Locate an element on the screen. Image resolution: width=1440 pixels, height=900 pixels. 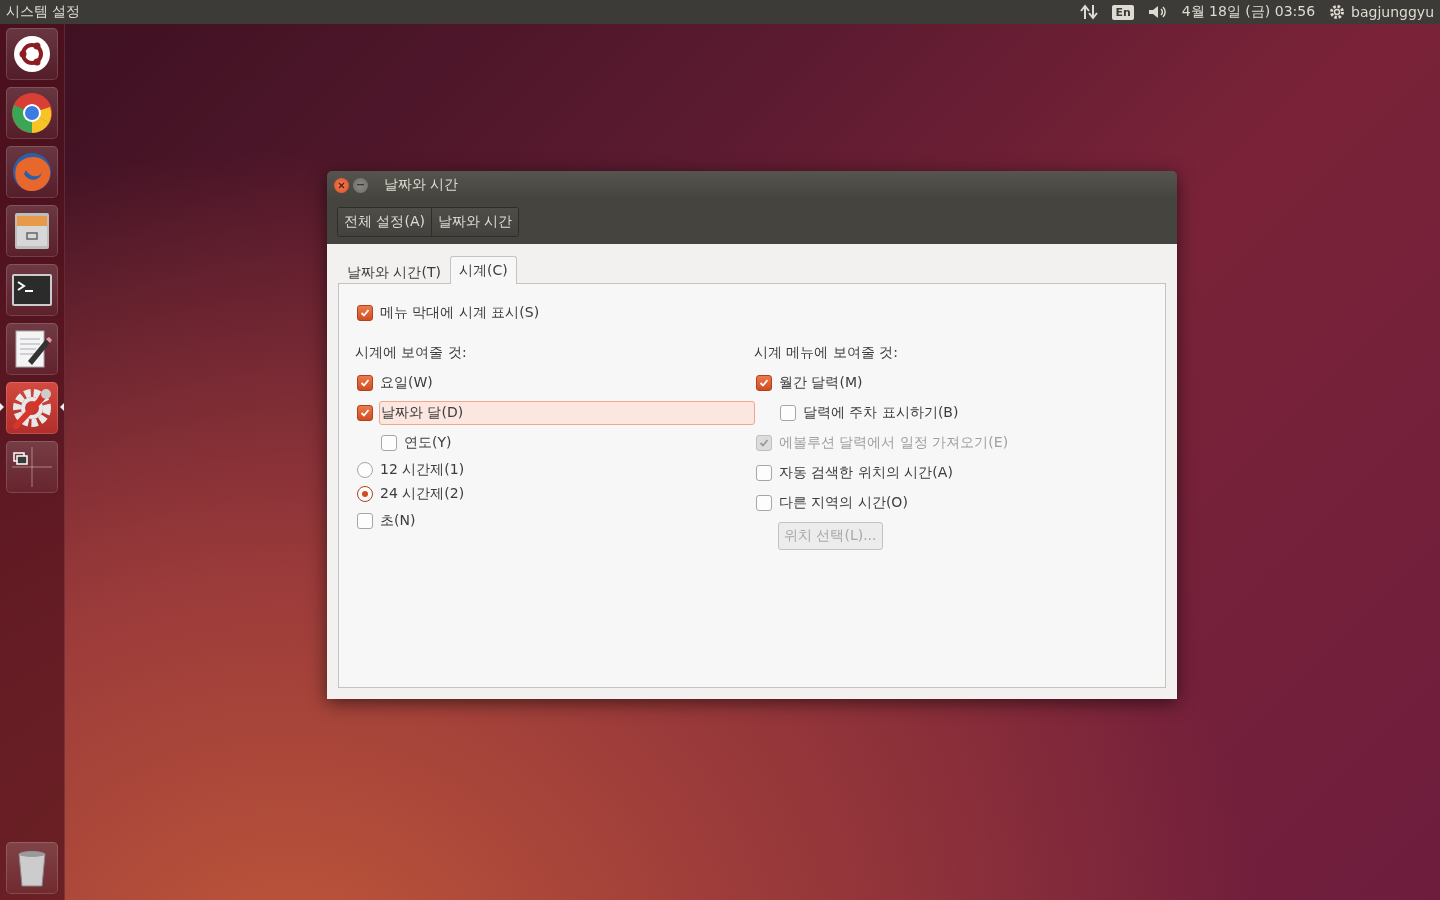
breadcrumb-button: 전체 설정(A) is located at coordinates (384, 221).